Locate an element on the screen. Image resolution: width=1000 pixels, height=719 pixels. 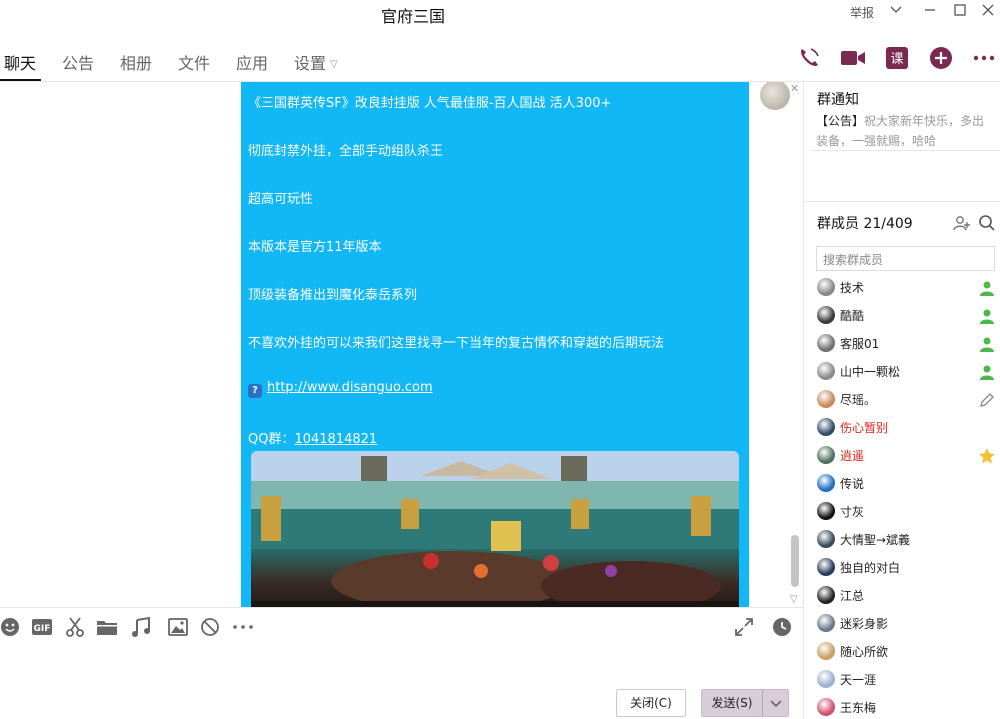
member-row: 随心所欲 is located at coordinates (908, 652).